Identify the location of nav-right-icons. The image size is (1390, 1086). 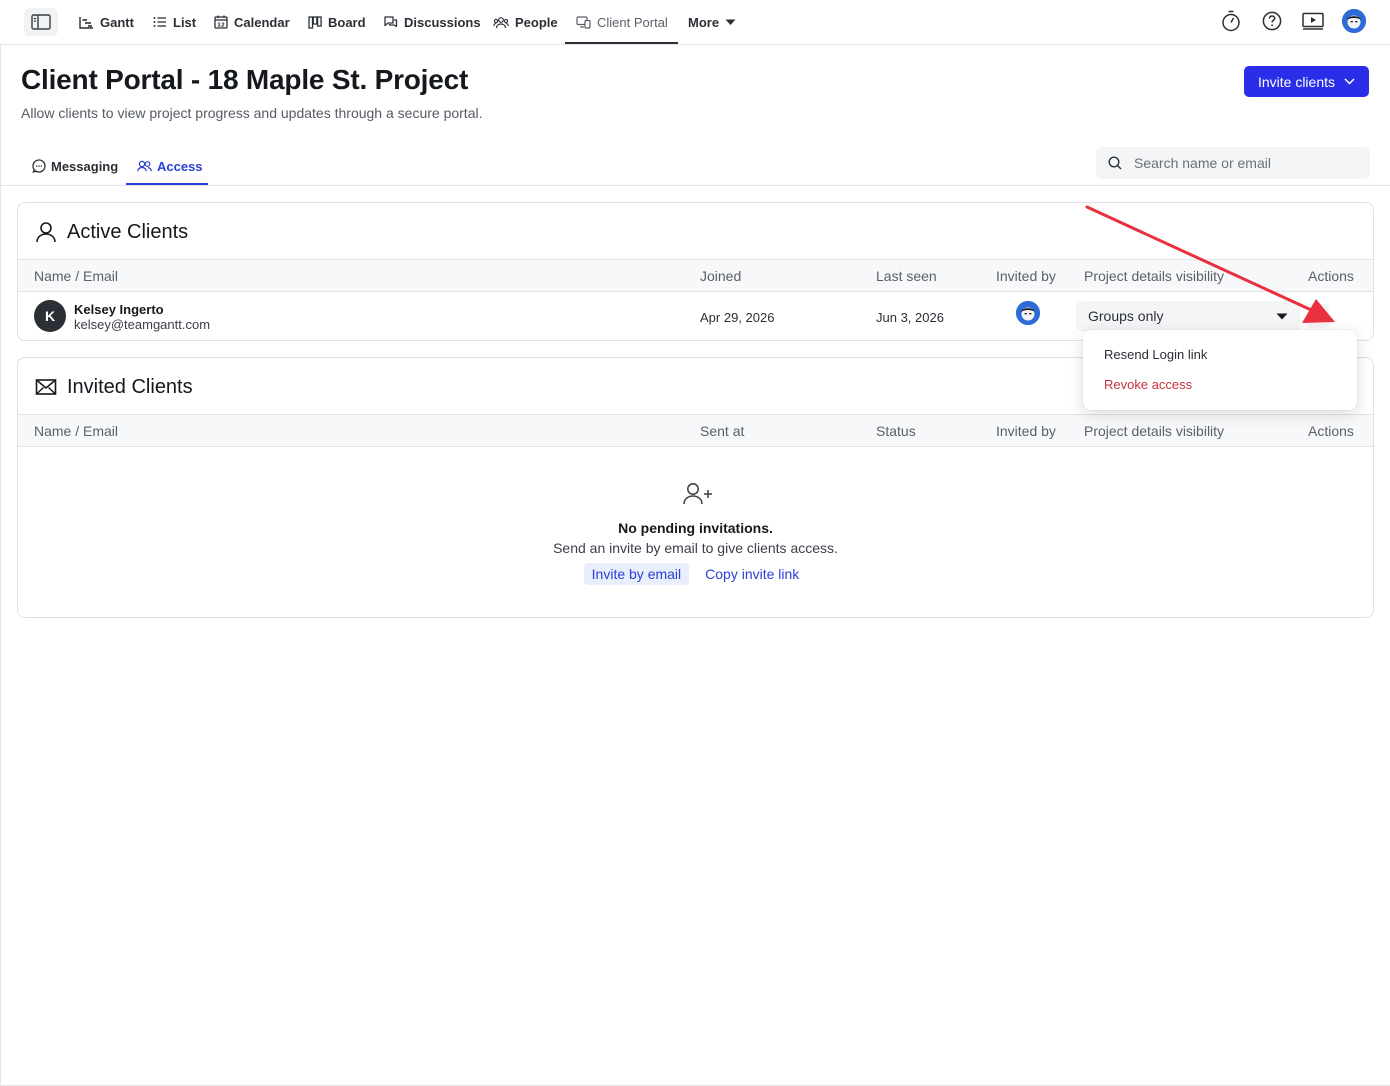
(1292, 21).